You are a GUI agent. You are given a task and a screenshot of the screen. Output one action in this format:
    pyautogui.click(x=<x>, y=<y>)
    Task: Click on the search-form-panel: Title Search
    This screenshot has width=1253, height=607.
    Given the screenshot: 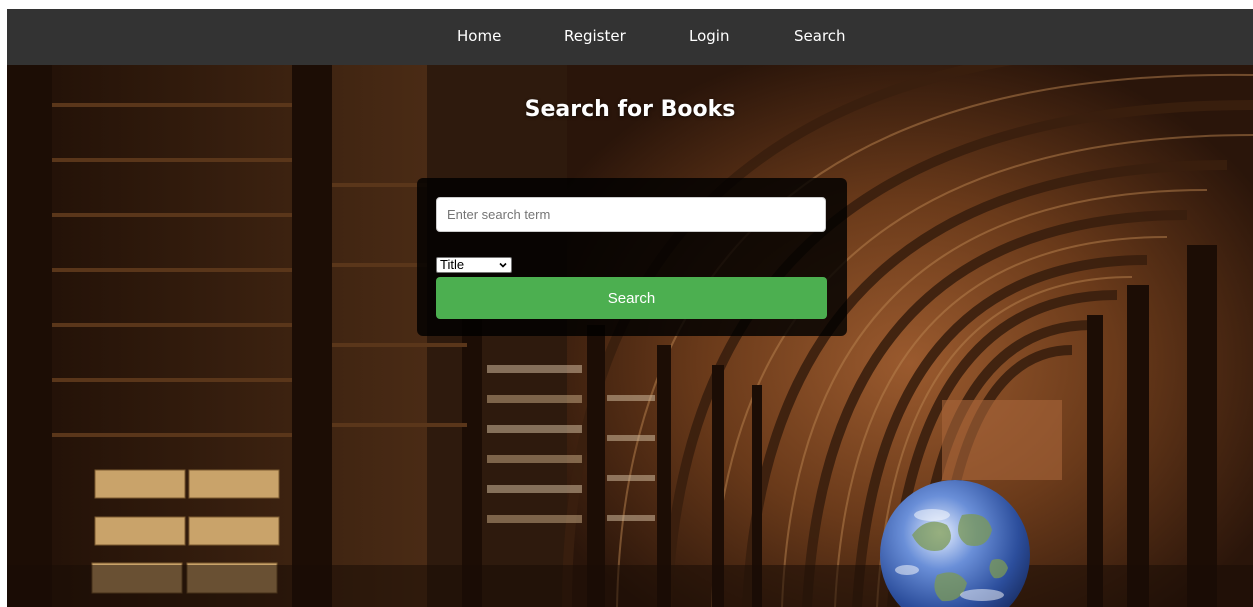 What is the action you would take?
    pyautogui.click(x=632, y=257)
    